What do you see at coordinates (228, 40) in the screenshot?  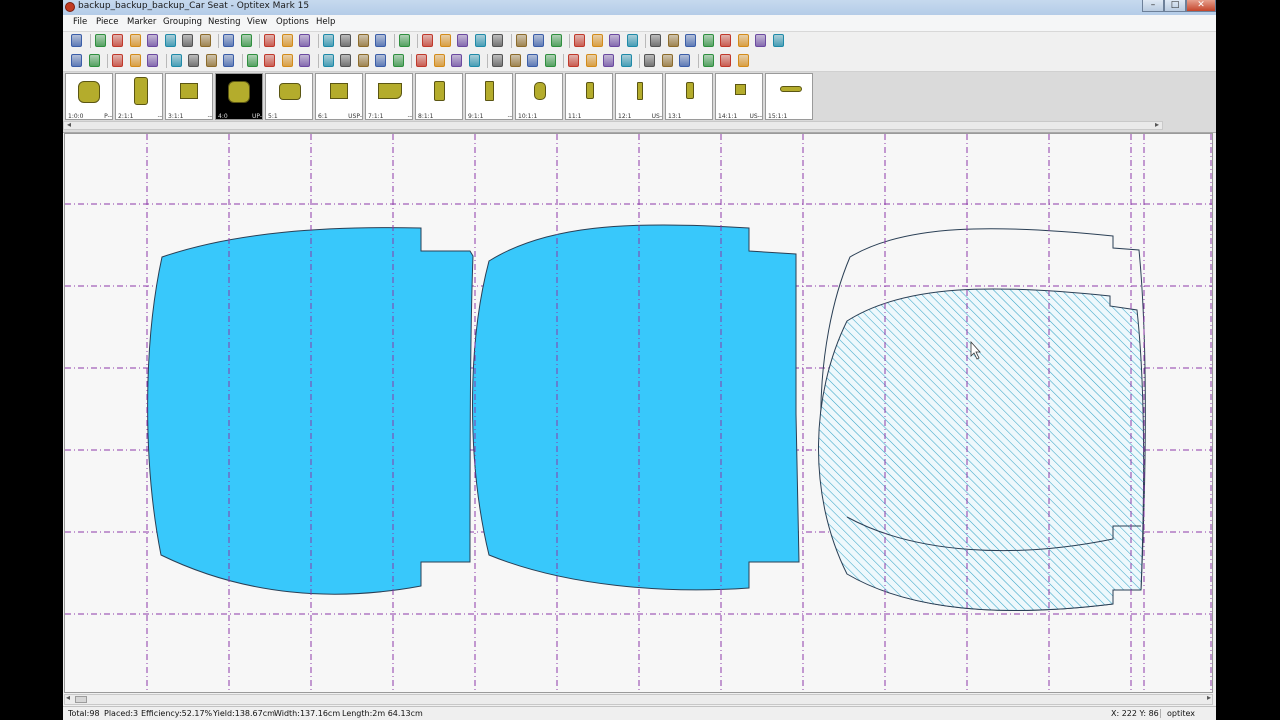 I see `undo-icon` at bounding box center [228, 40].